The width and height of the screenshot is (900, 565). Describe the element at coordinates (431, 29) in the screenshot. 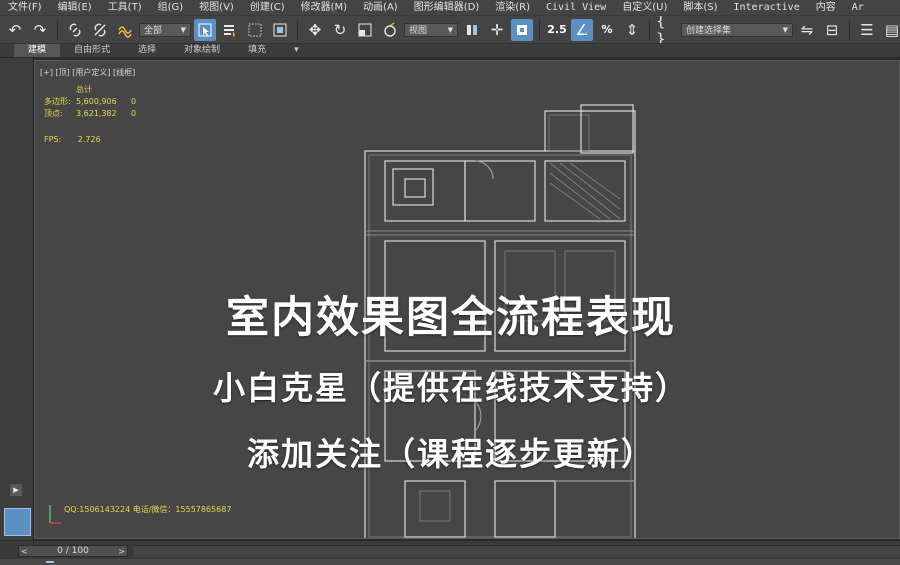

I see `reference-coordinate-dropdown: 视图 ▼` at that location.